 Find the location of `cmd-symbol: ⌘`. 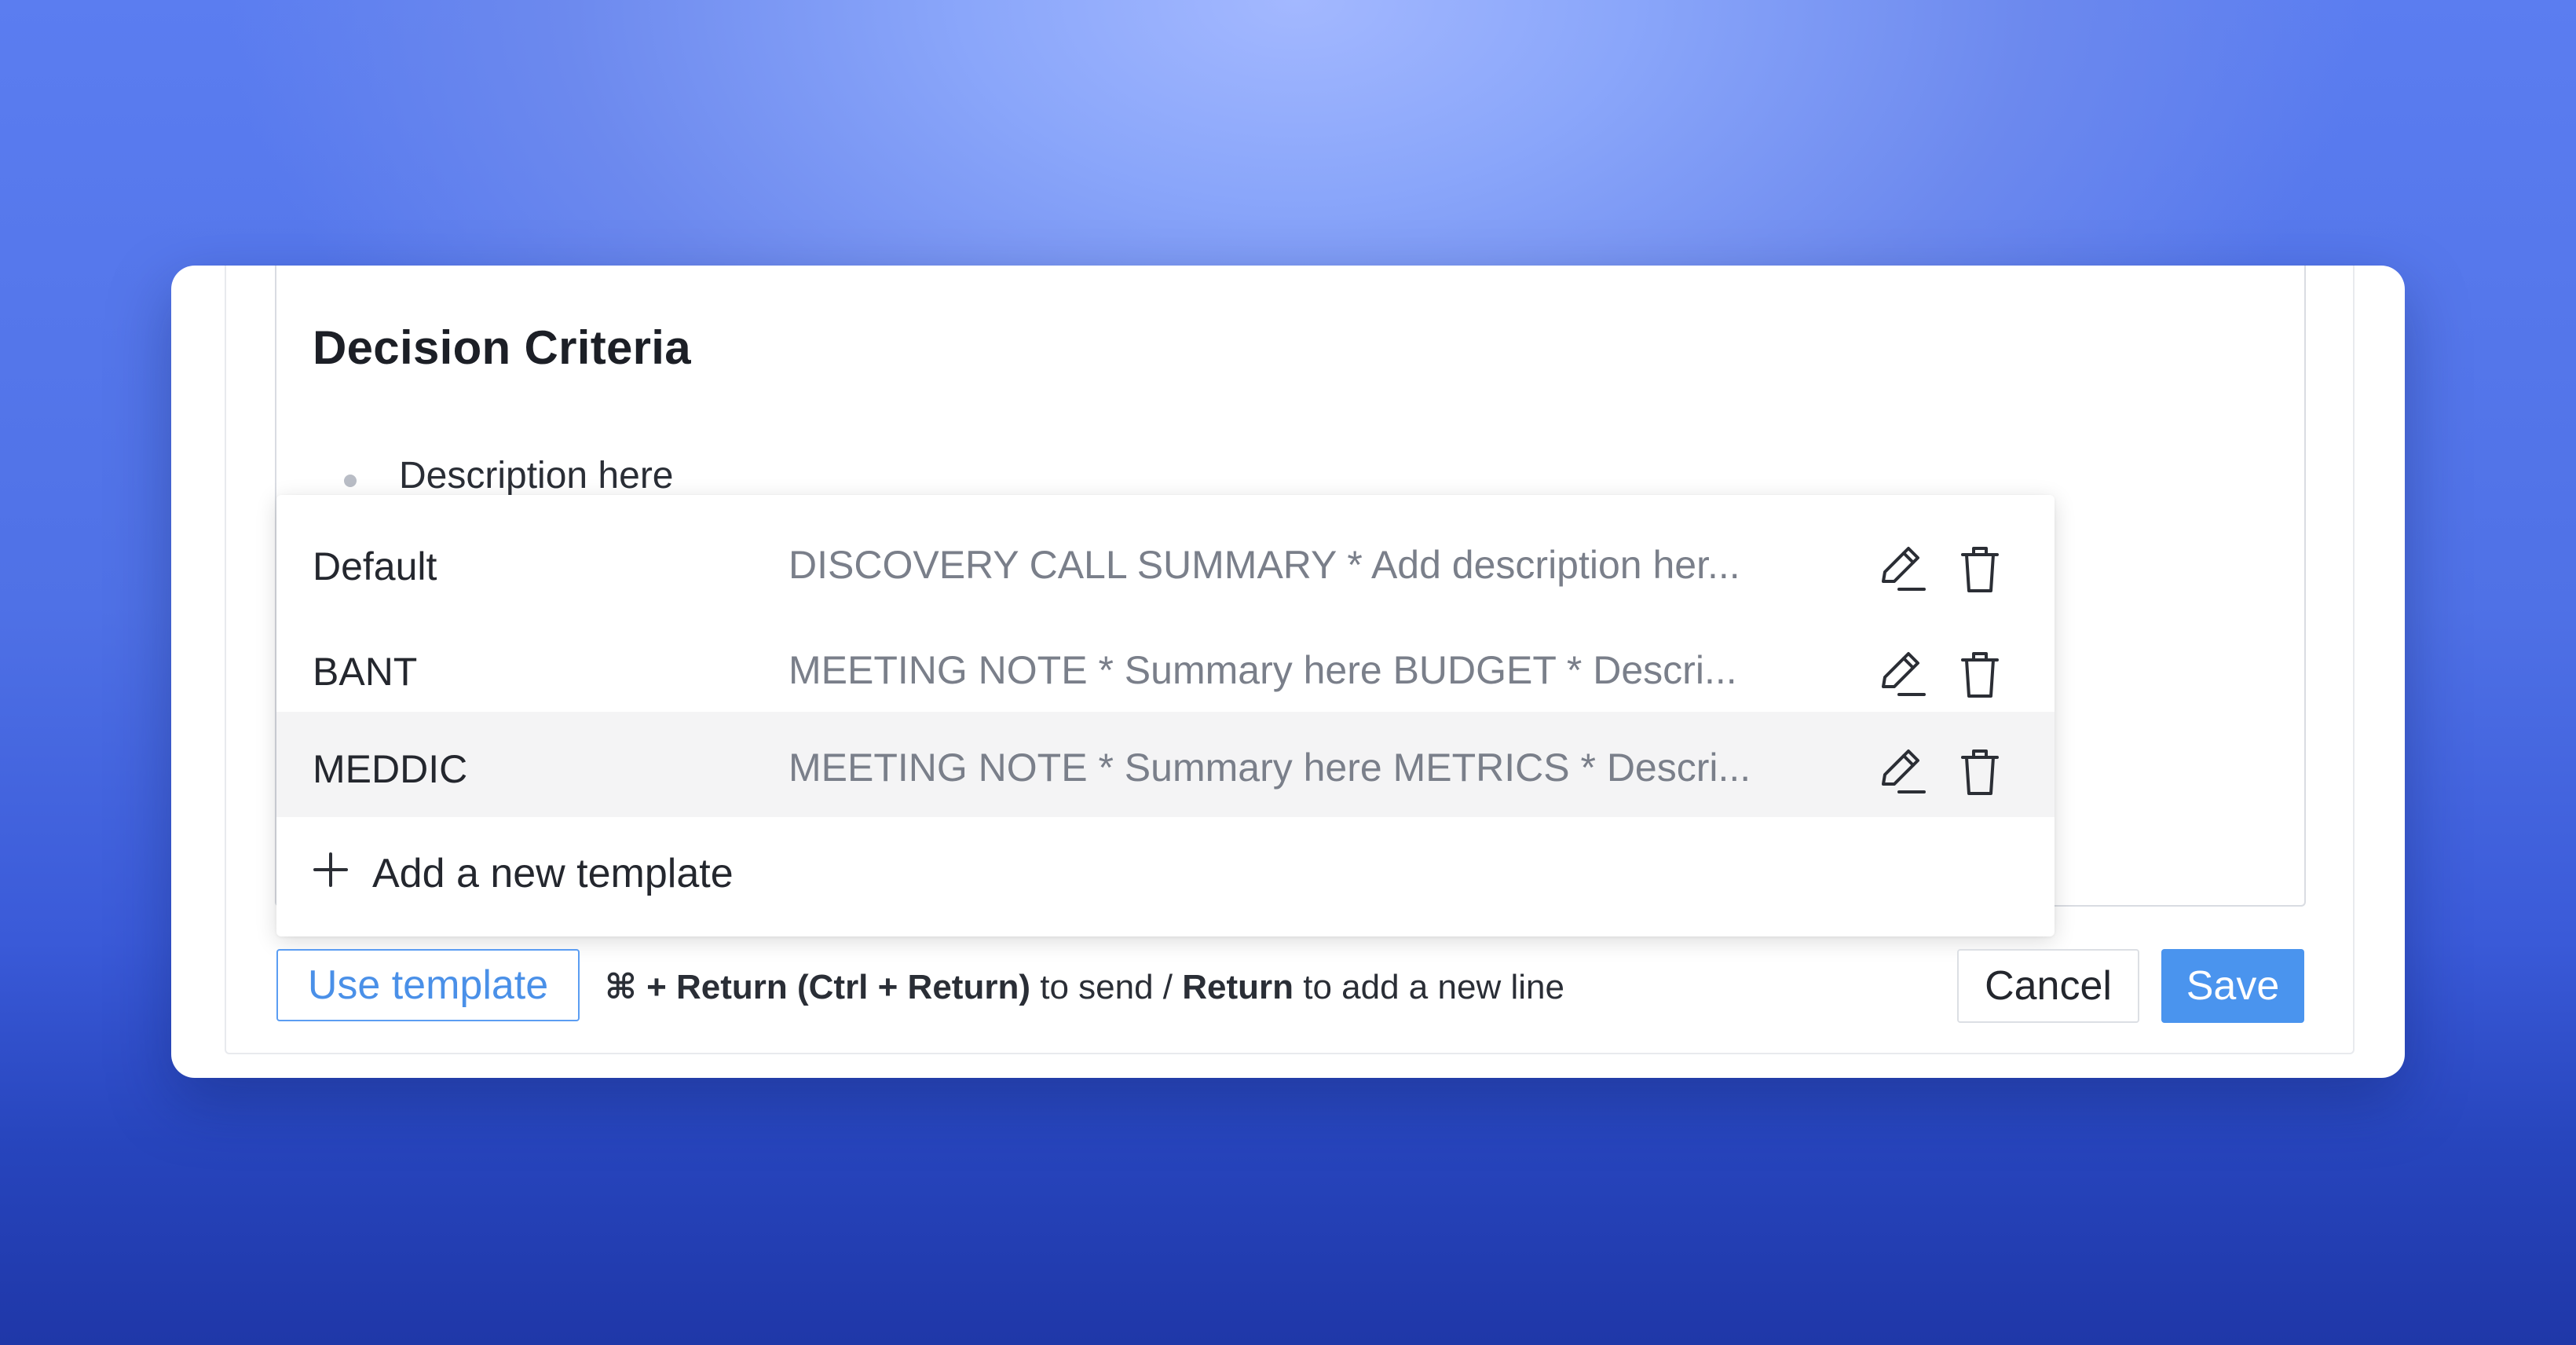

cmd-symbol: ⌘ is located at coordinates (621, 987).